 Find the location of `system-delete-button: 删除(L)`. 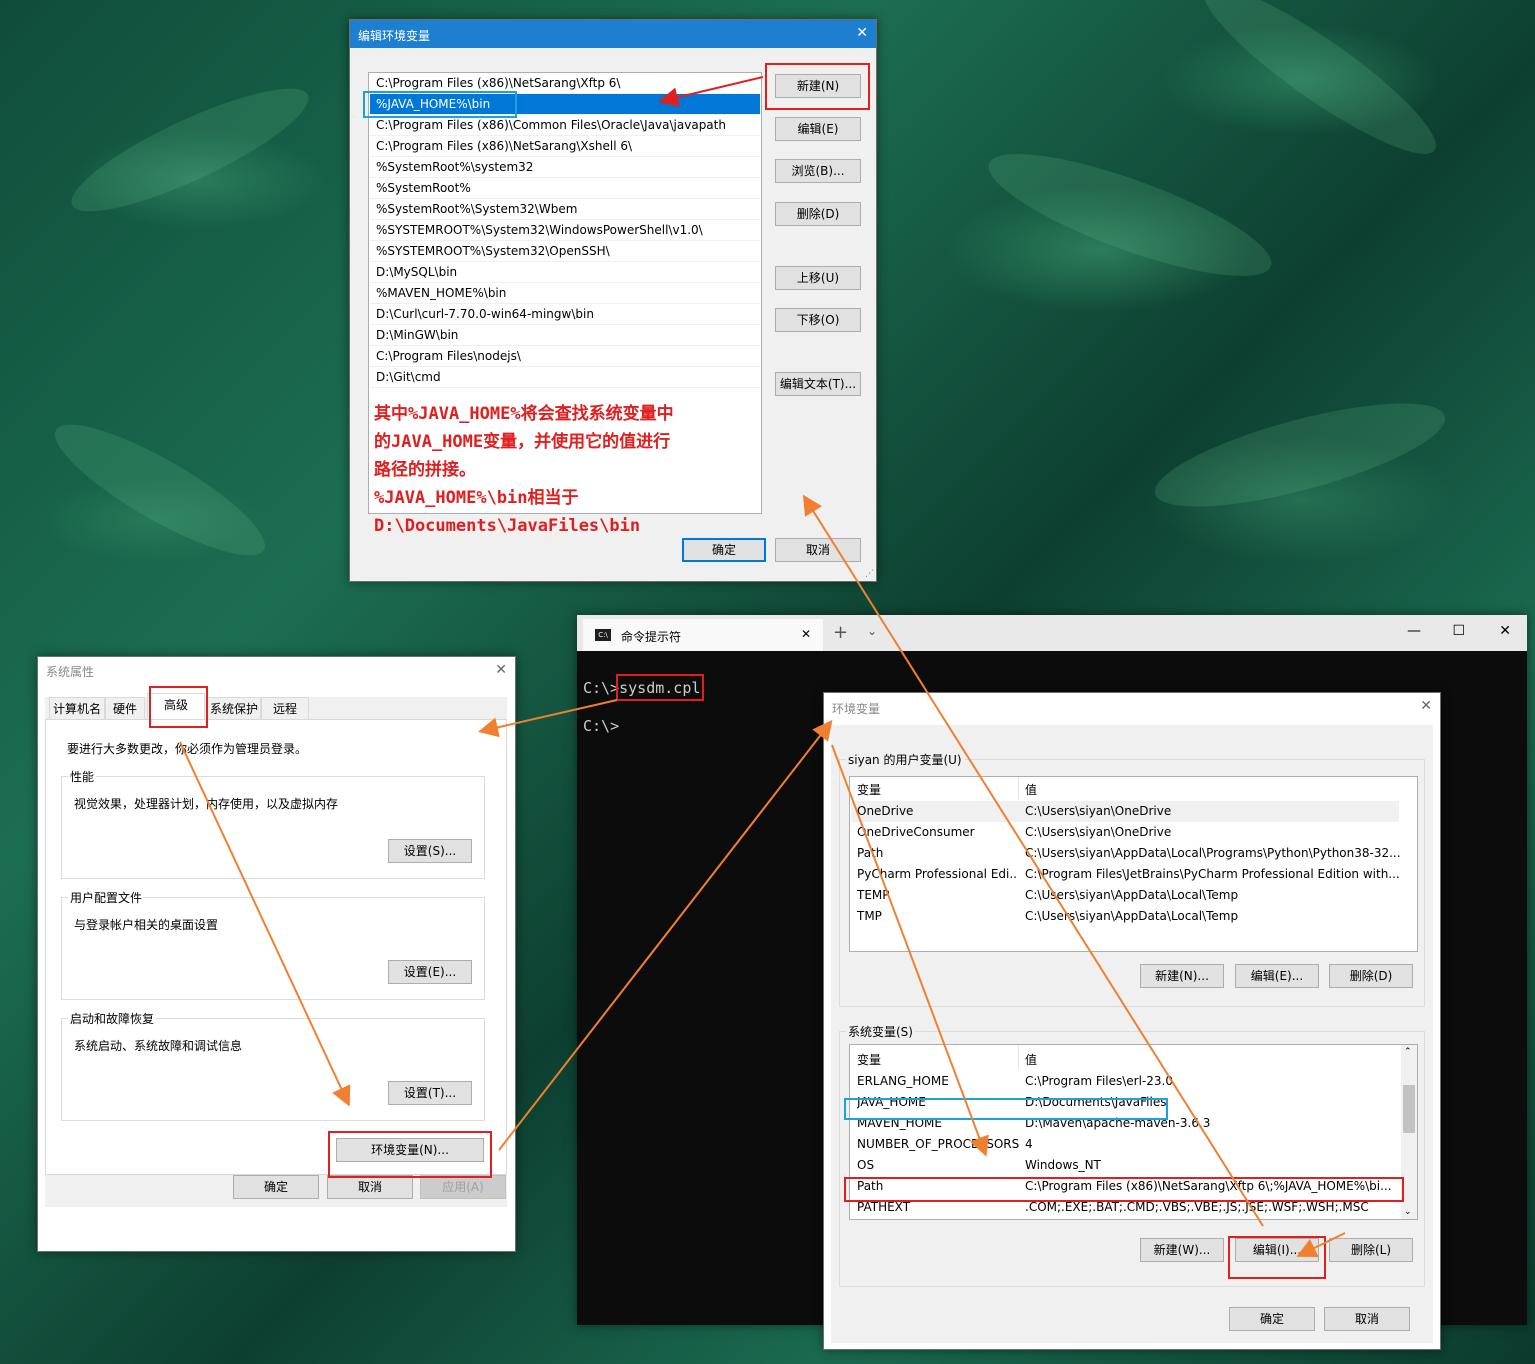

system-delete-button: 删除(L) is located at coordinates (1371, 1250).